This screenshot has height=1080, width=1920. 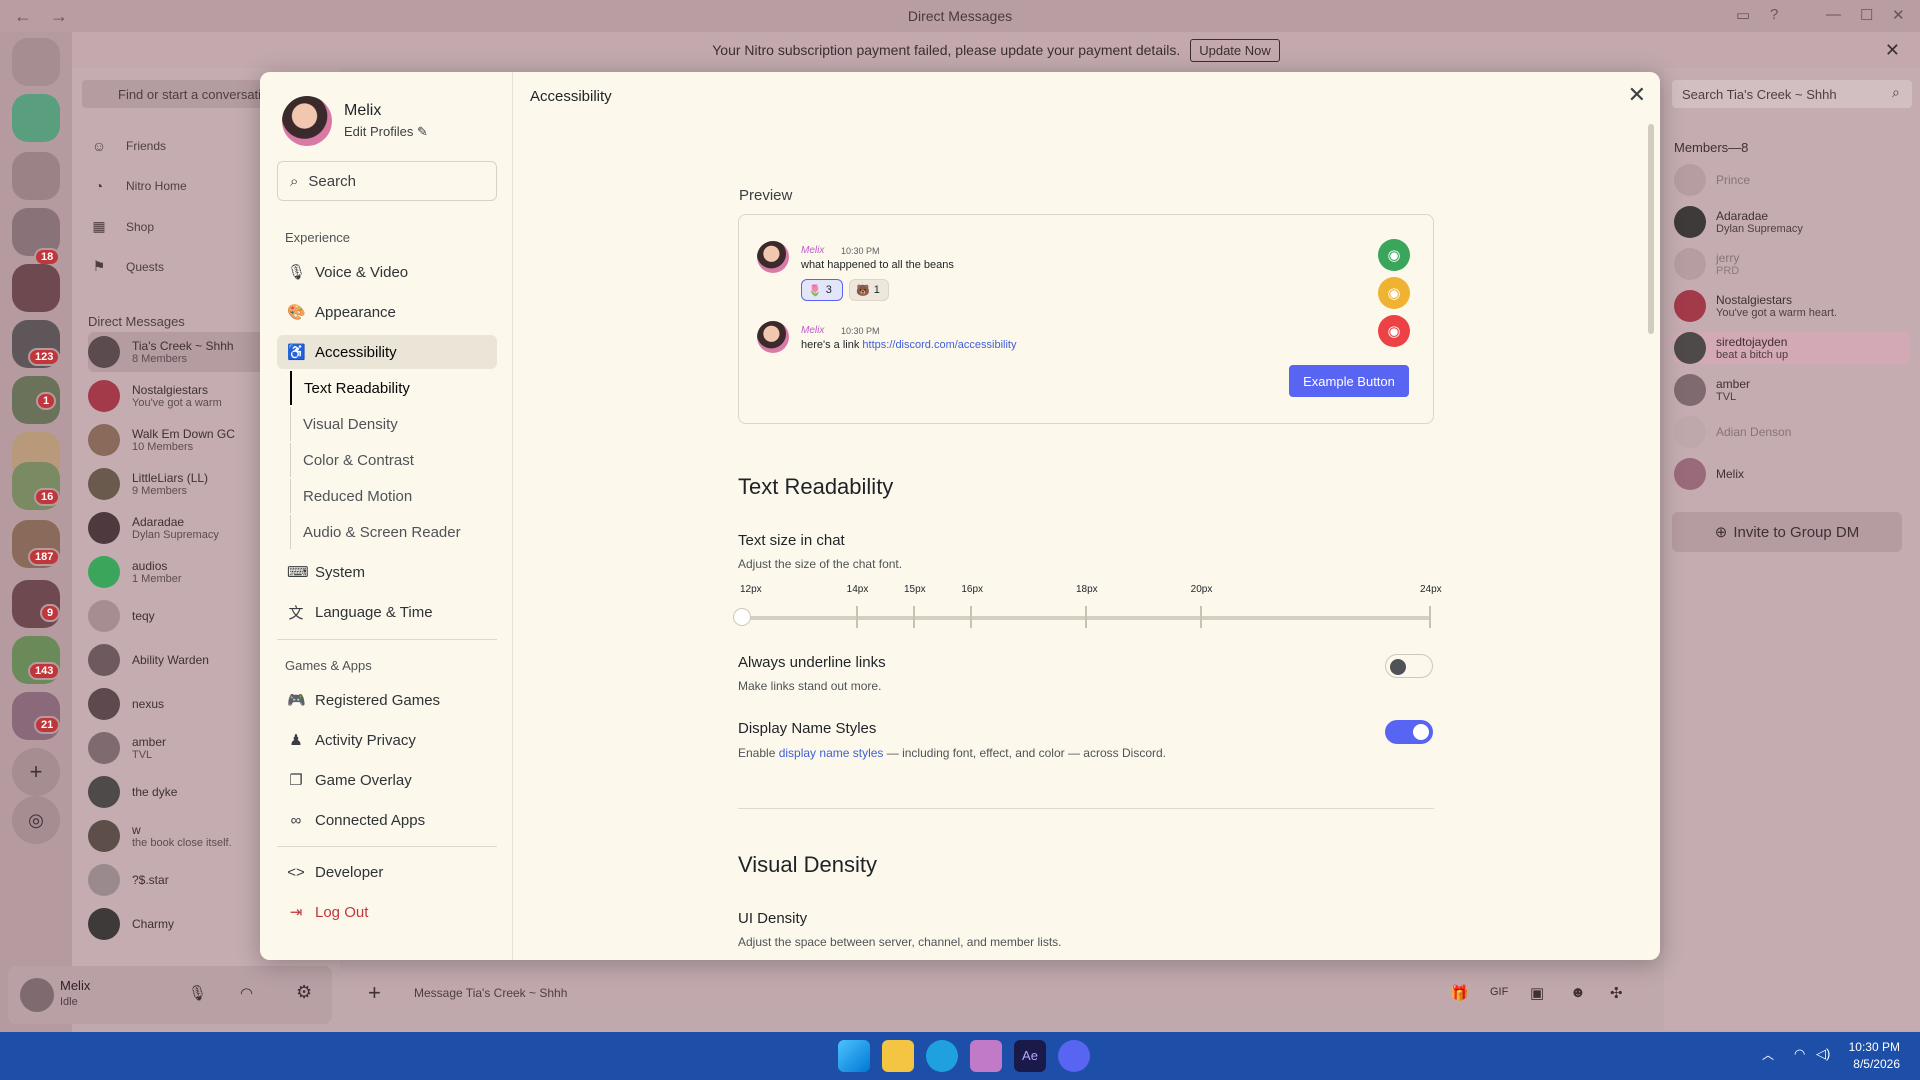 What do you see at coordinates (197, 993) in the screenshot?
I see `microphone-icon: 🎙` at bounding box center [197, 993].